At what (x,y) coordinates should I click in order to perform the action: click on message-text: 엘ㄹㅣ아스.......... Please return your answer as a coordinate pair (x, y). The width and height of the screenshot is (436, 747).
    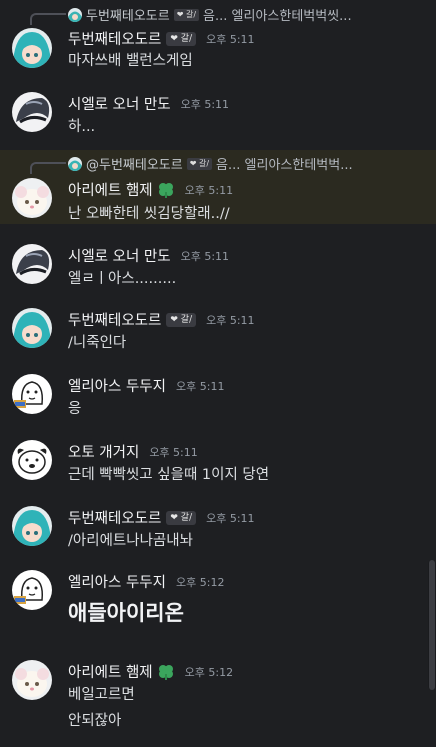
    Looking at the image, I should click on (122, 279).